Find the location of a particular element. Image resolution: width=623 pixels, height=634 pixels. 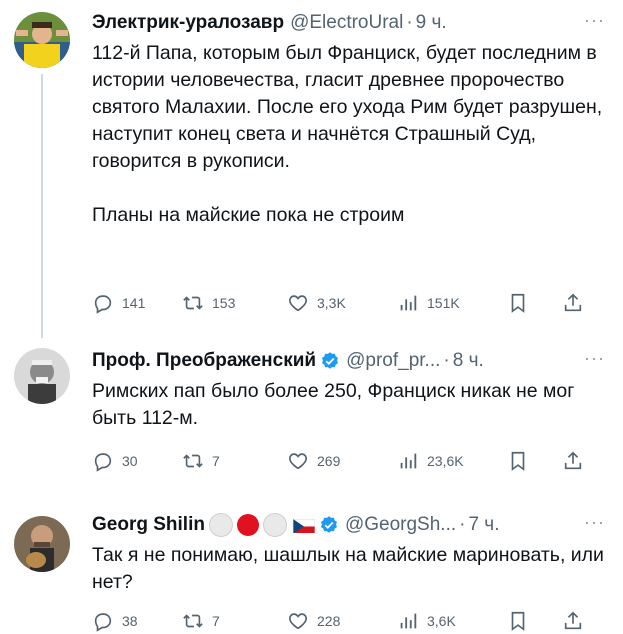

author-name: Электрик-уралозавр is located at coordinates (188, 23).